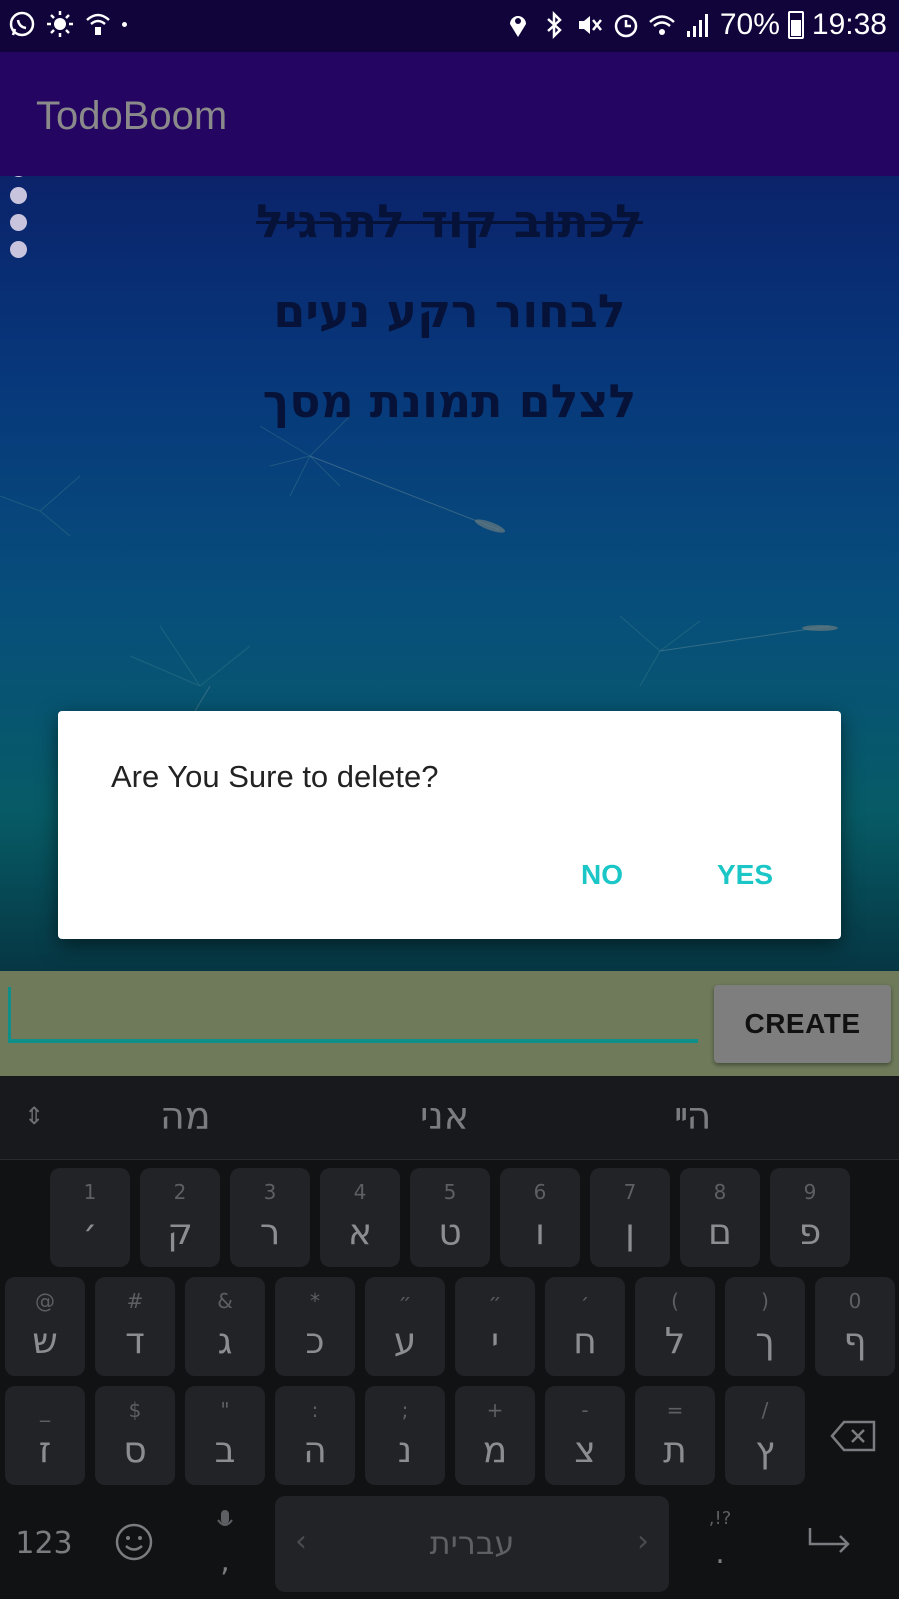 Image resolution: width=899 pixels, height=1599 pixels. Describe the element at coordinates (315, 1435) in the screenshot. I see `key-row3-3: :ה` at that location.